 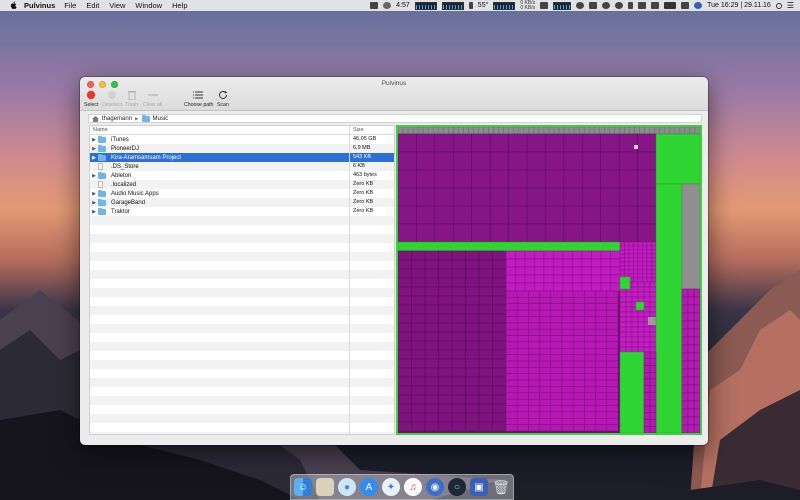 I want to click on table-row: ▶ iTunes 46,05 GB, so click(x=242, y=139).